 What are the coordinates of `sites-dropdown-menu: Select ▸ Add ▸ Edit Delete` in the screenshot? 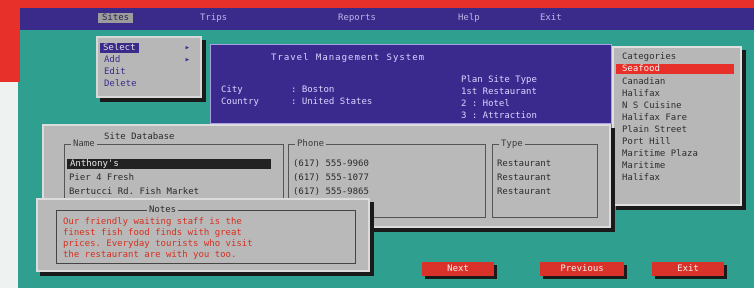 It's located at (149, 67).